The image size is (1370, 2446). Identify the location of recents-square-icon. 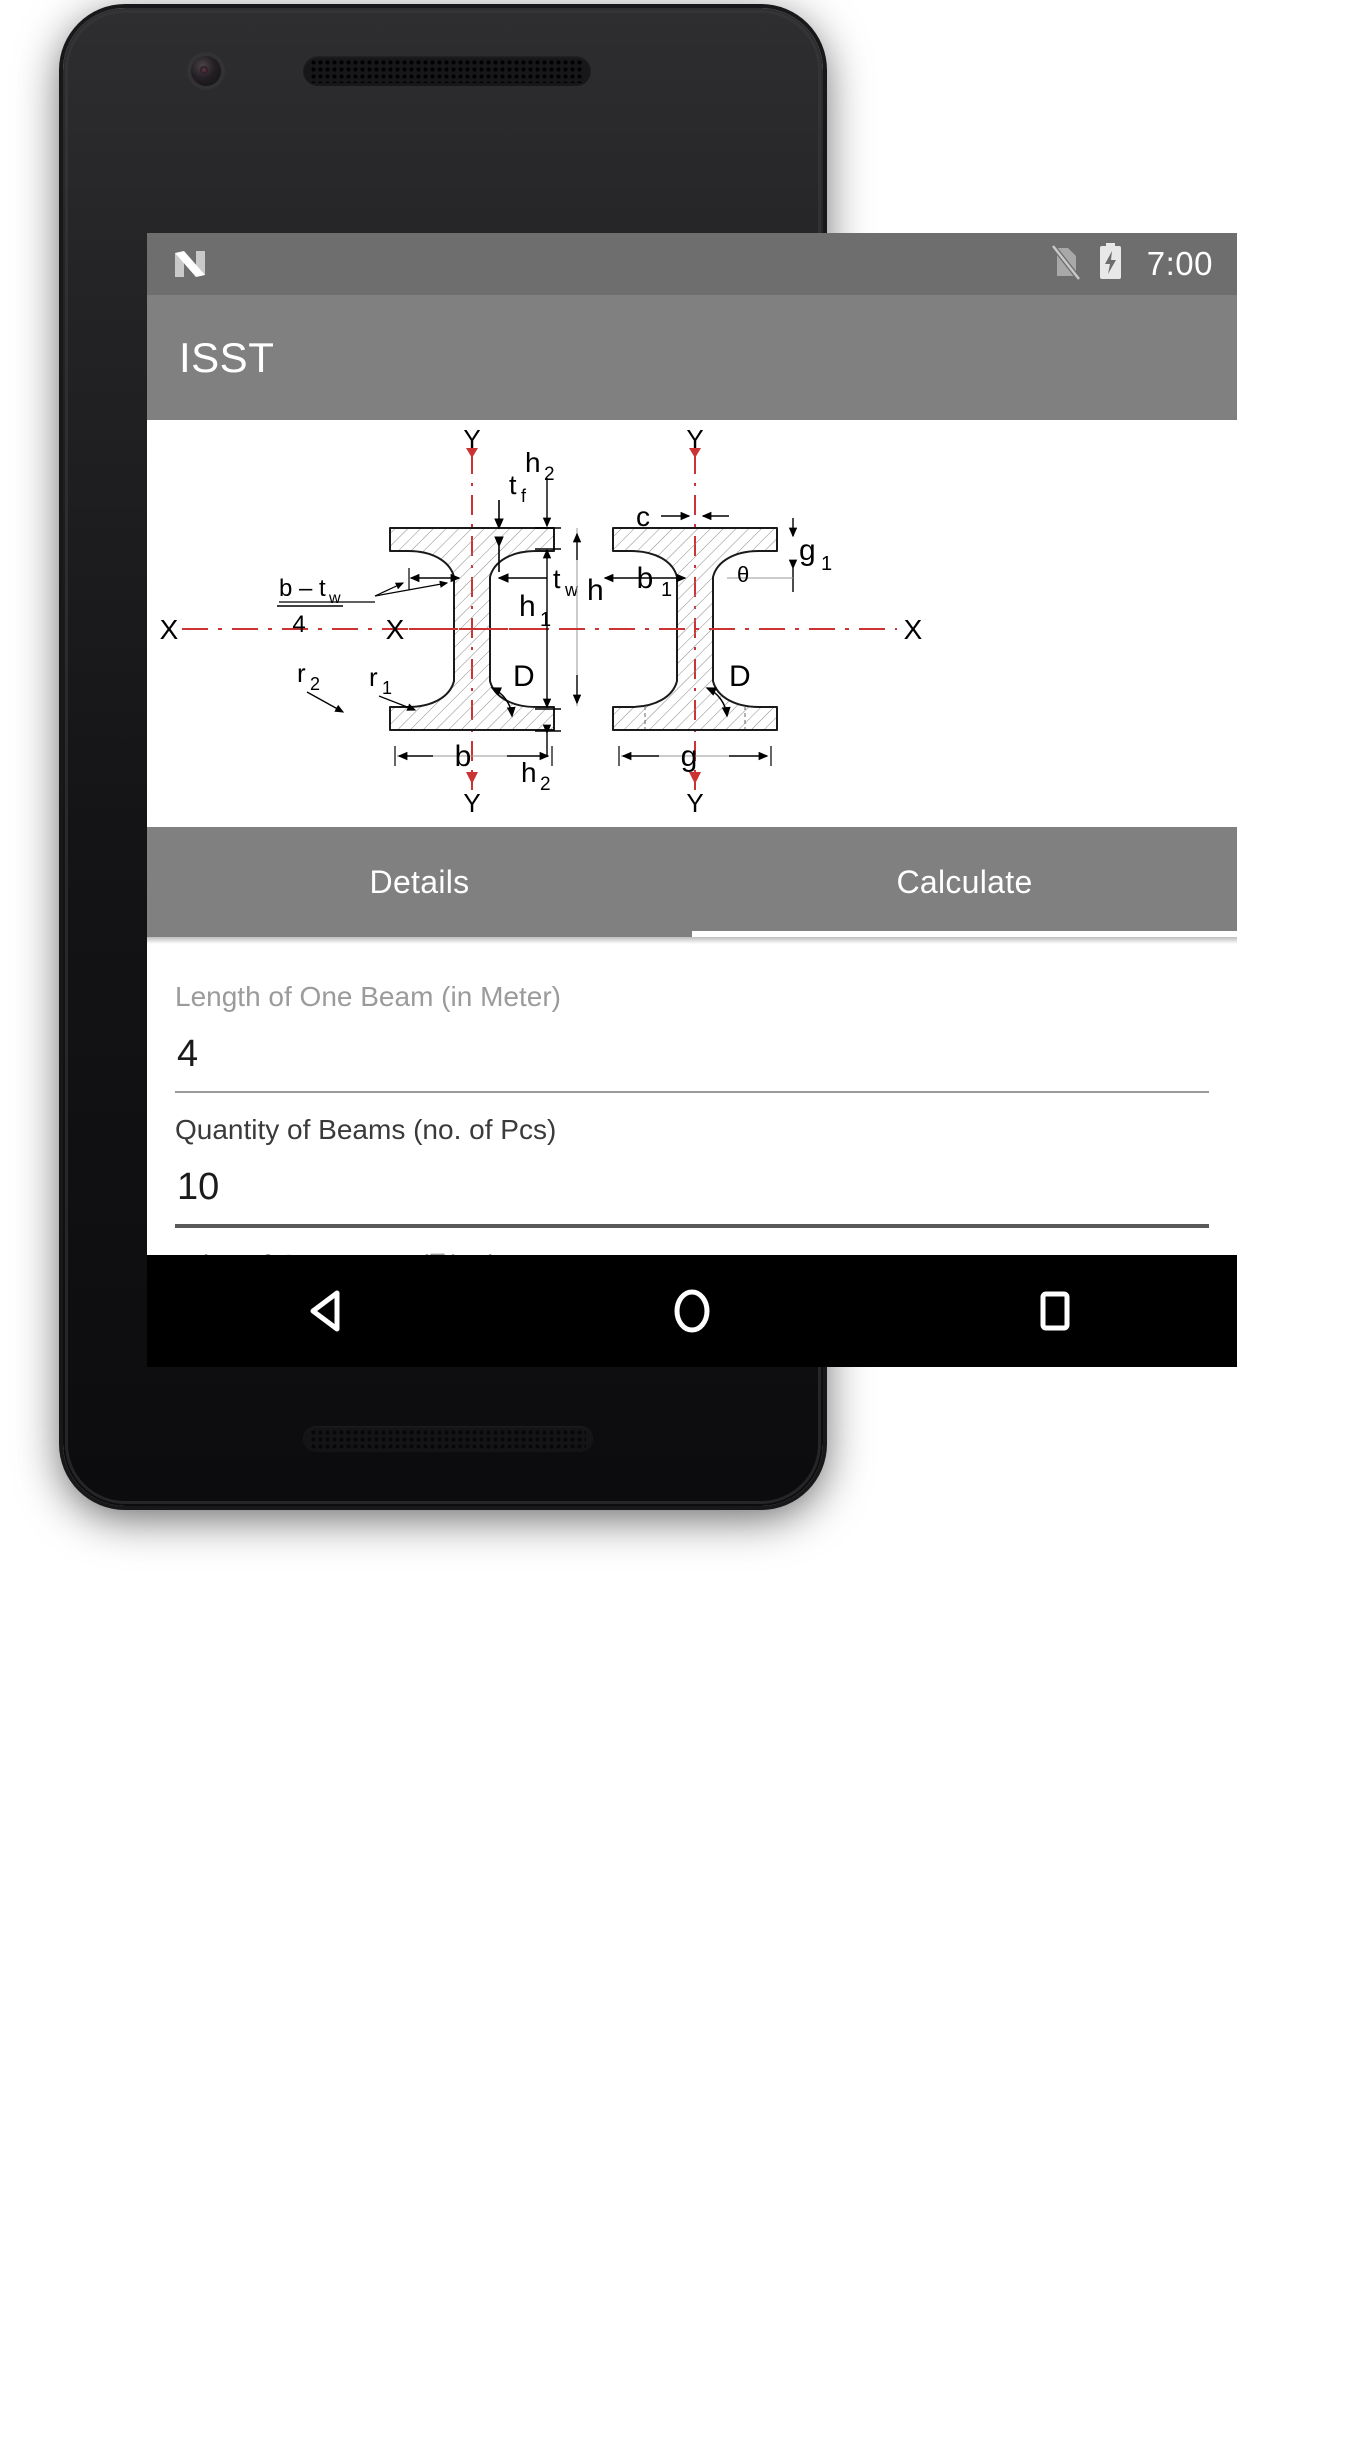
(1055, 1311).